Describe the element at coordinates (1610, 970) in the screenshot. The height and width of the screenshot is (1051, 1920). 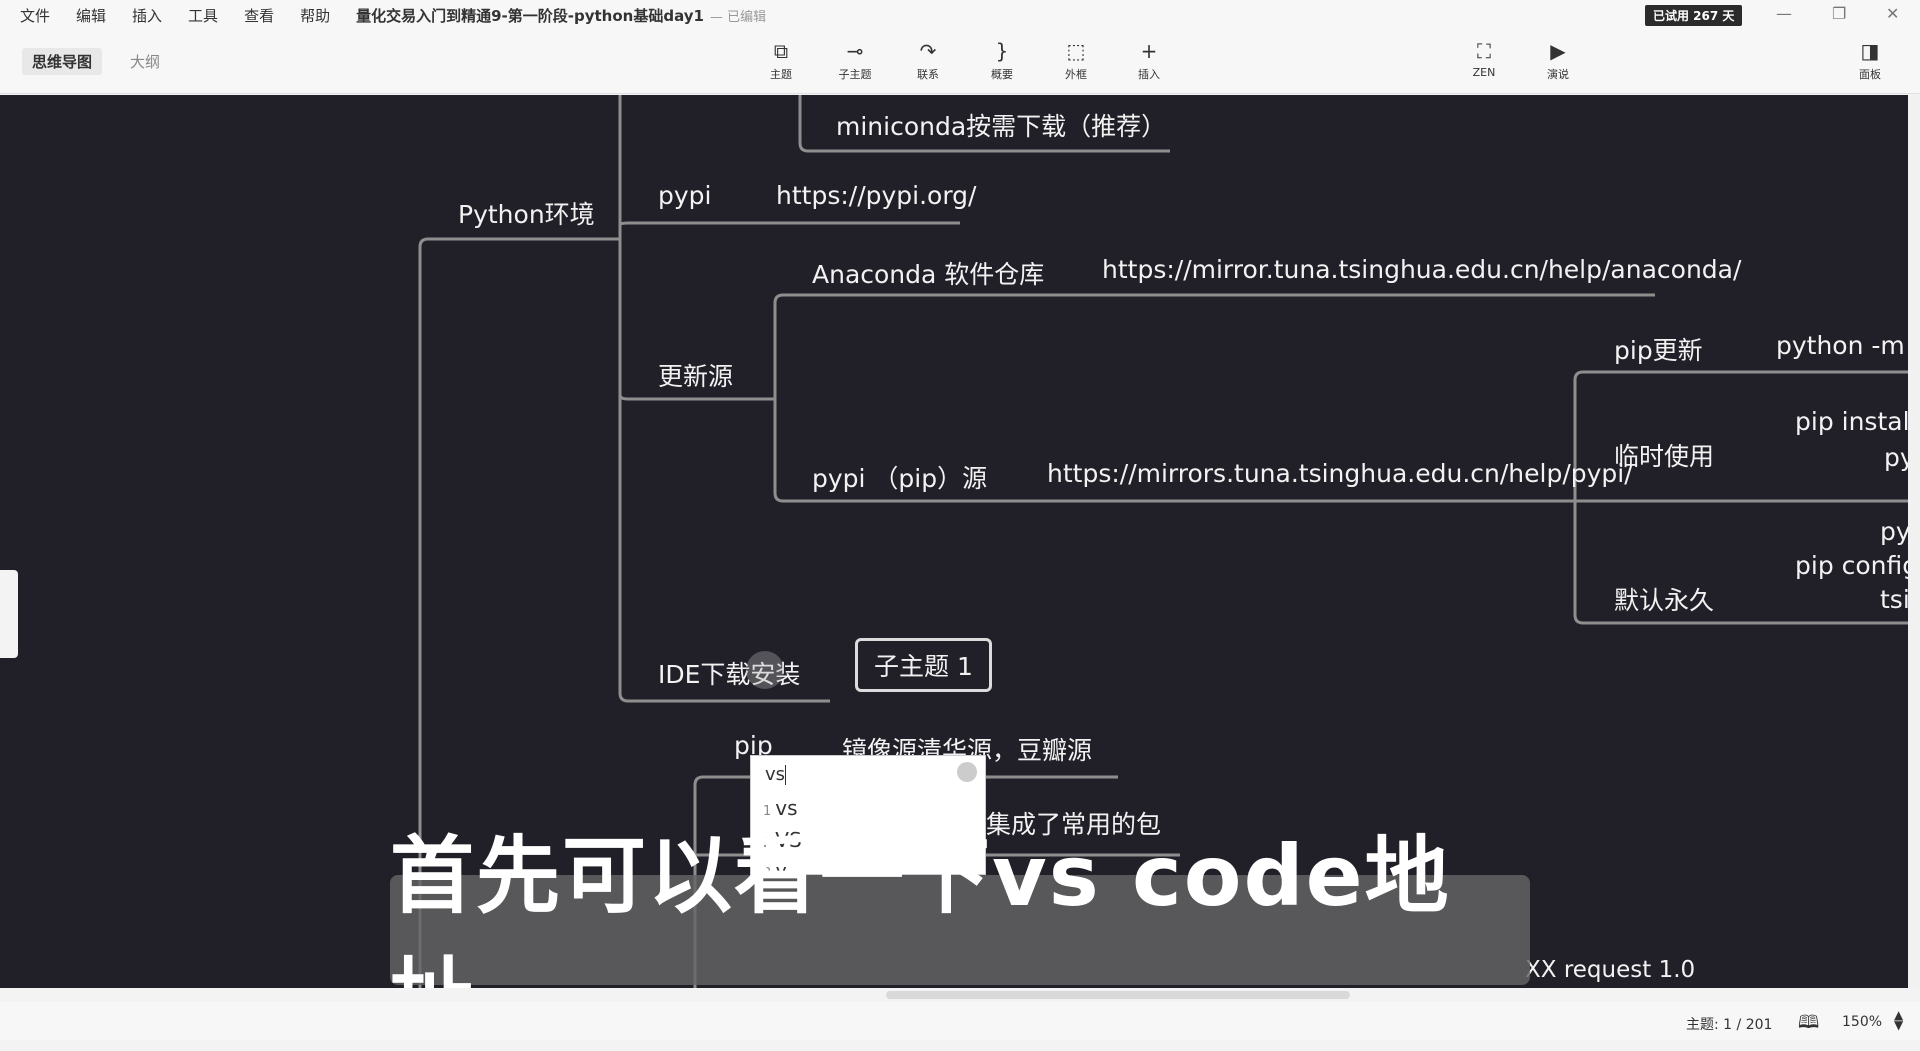
I see `node-xx-request: XX request 1.0` at that location.